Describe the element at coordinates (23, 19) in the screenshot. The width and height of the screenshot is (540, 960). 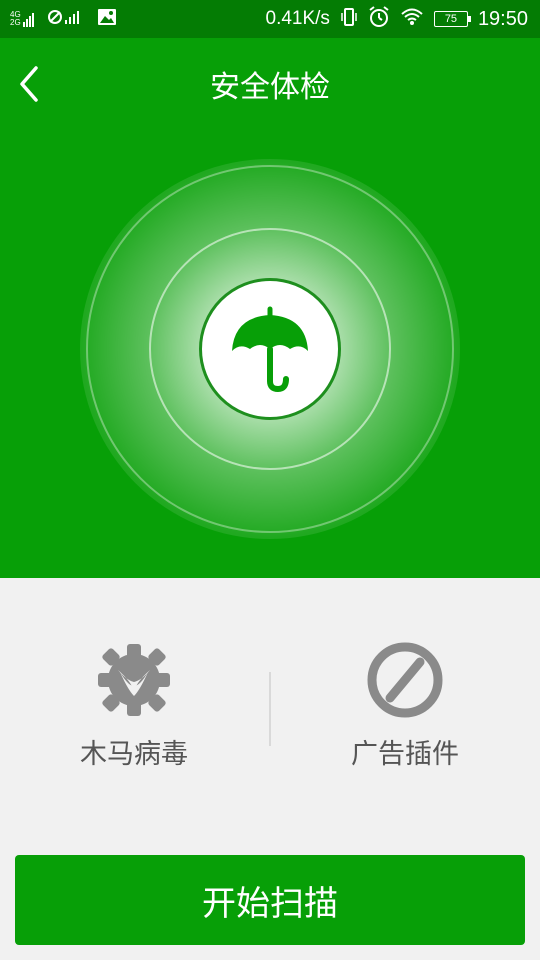
I see `cell-signal-icon: 4G 2G` at that location.